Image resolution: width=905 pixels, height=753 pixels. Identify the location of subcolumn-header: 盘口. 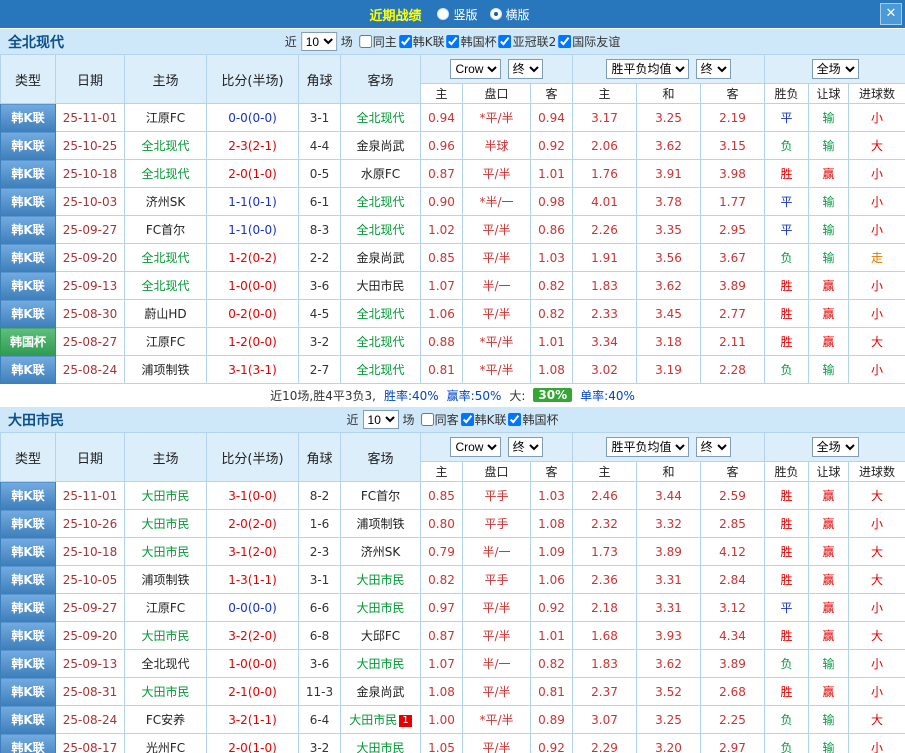
(496, 93).